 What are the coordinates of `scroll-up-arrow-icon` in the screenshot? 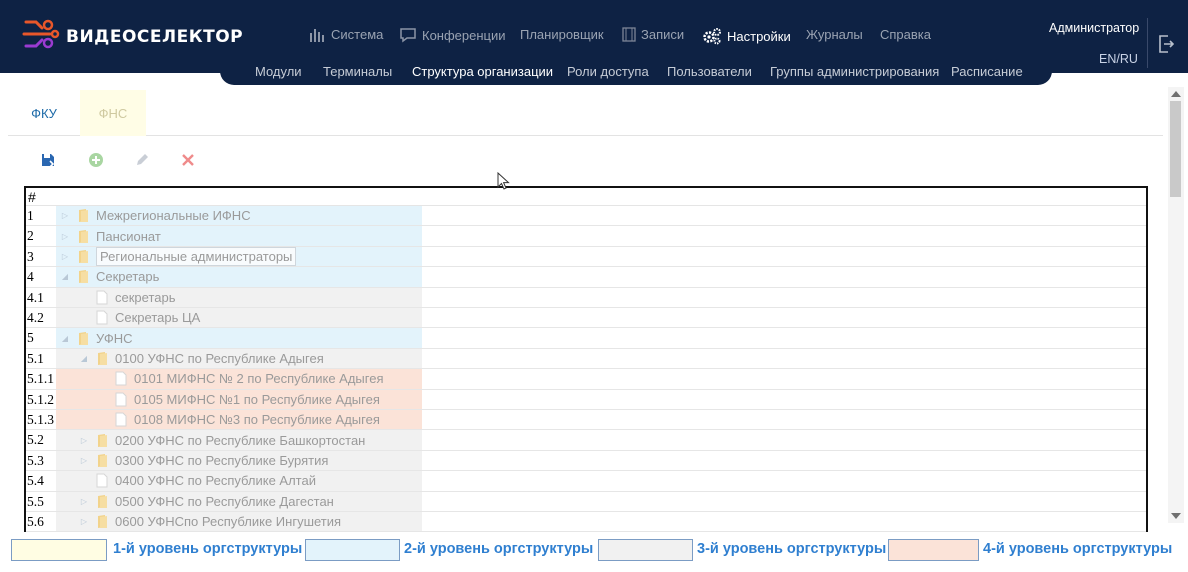 It's located at (1176, 94).